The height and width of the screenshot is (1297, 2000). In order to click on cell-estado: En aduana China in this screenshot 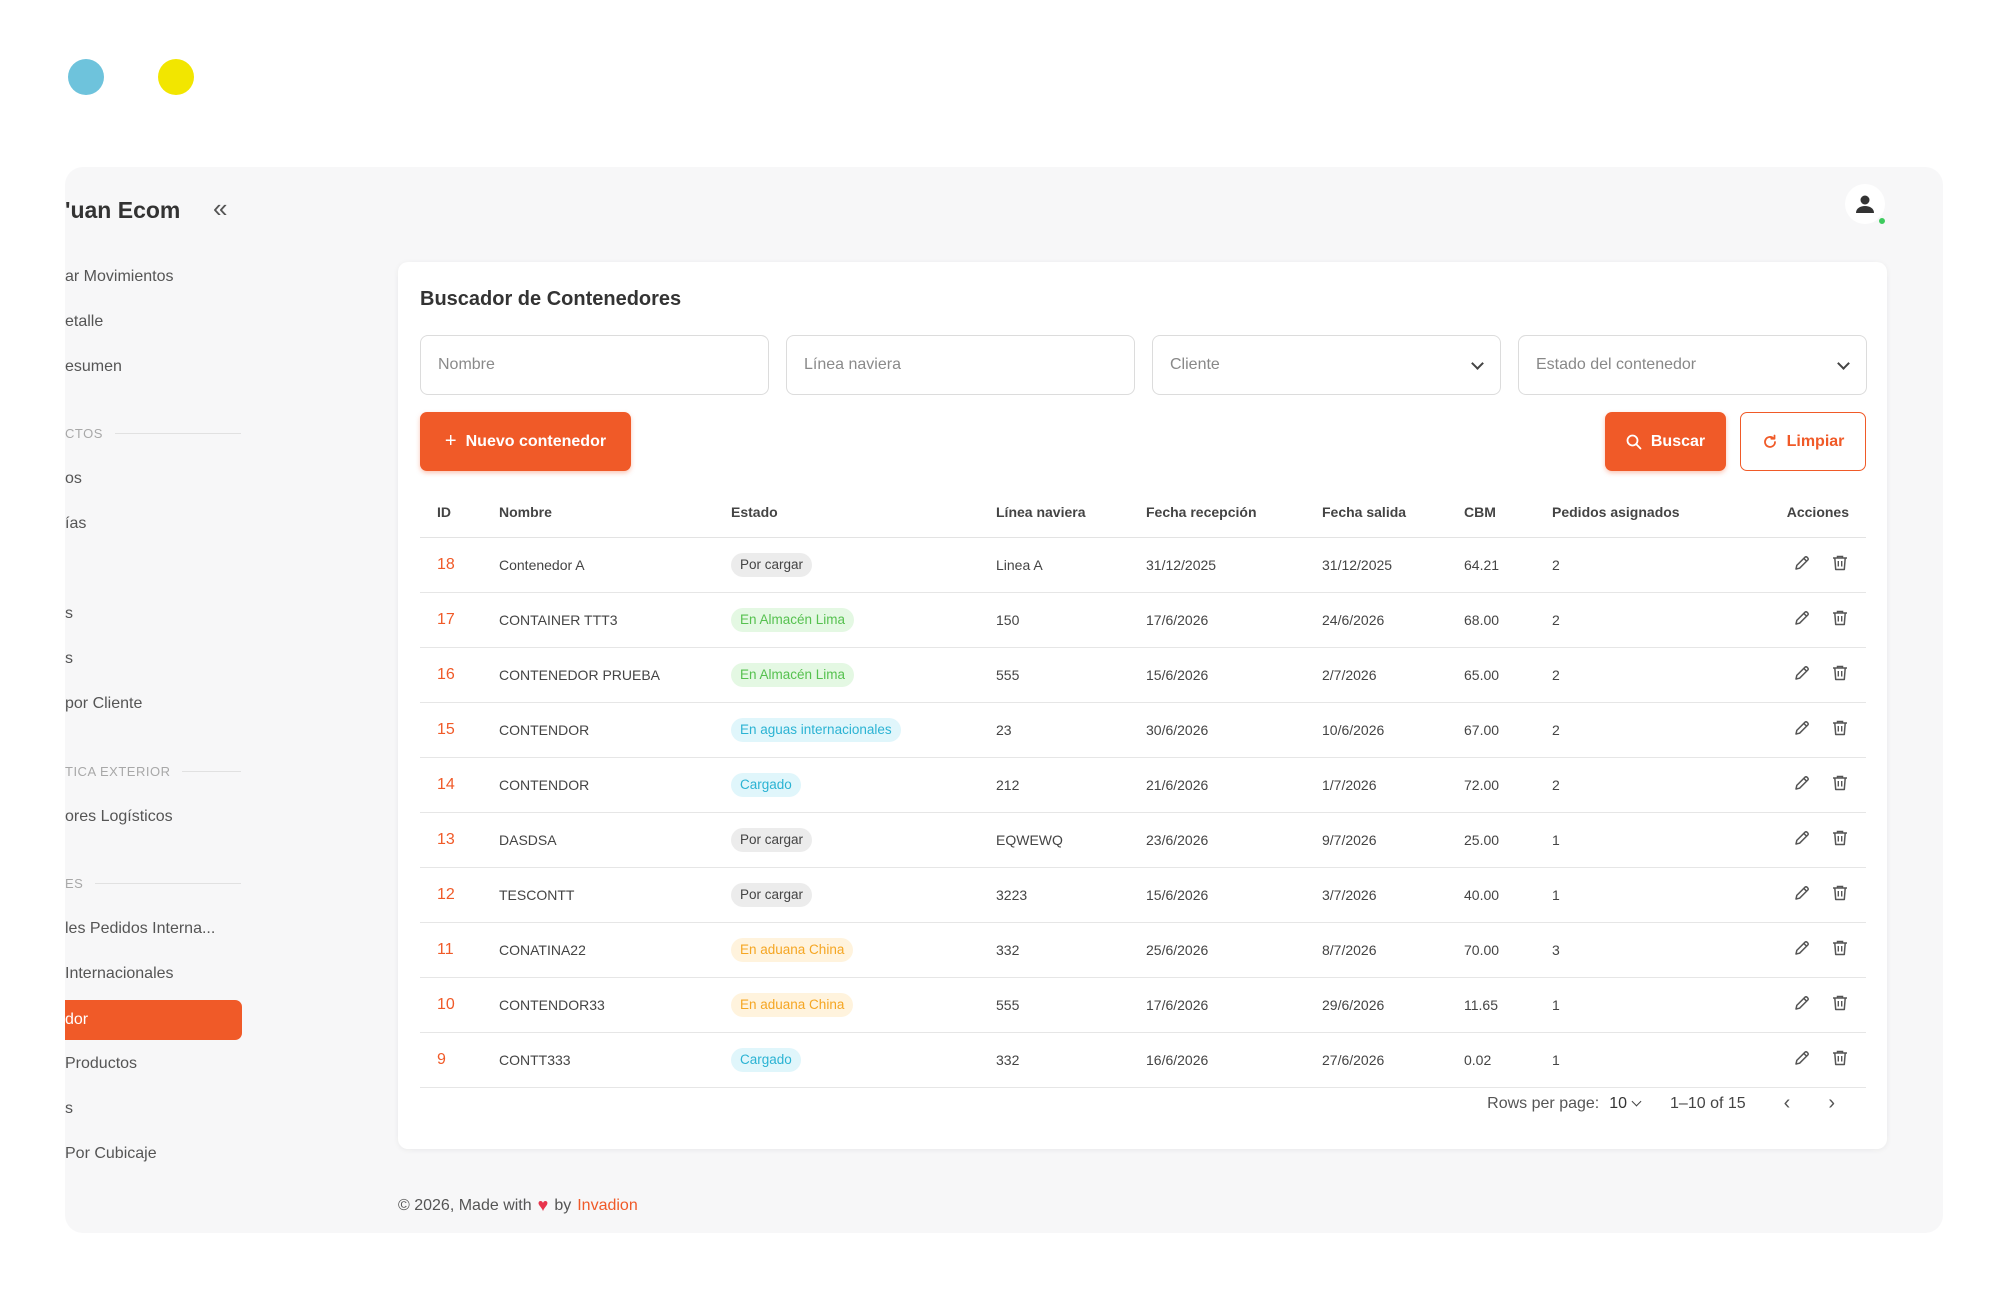, I will do `click(846, 1005)`.